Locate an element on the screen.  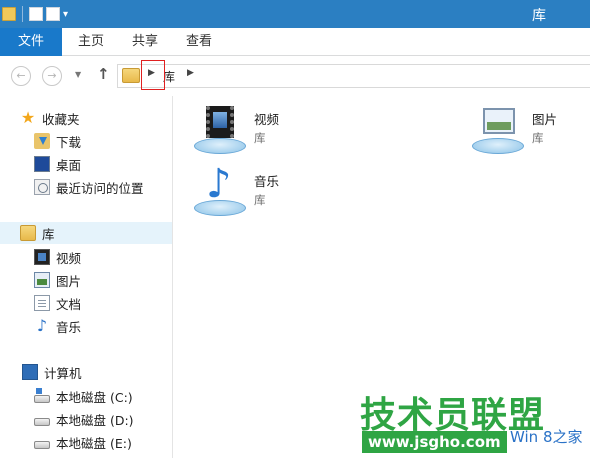
sidebar-item-pictures: 图片 is located at coordinates (57, 280).